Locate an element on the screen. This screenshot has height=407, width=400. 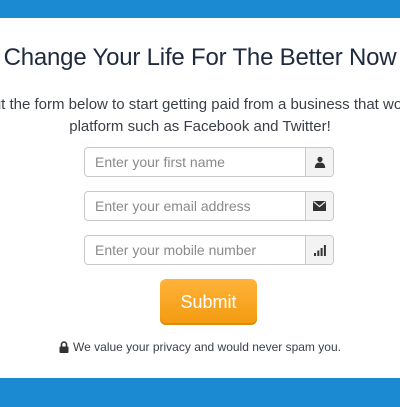
bottom-banner-bar is located at coordinates (200, 392).